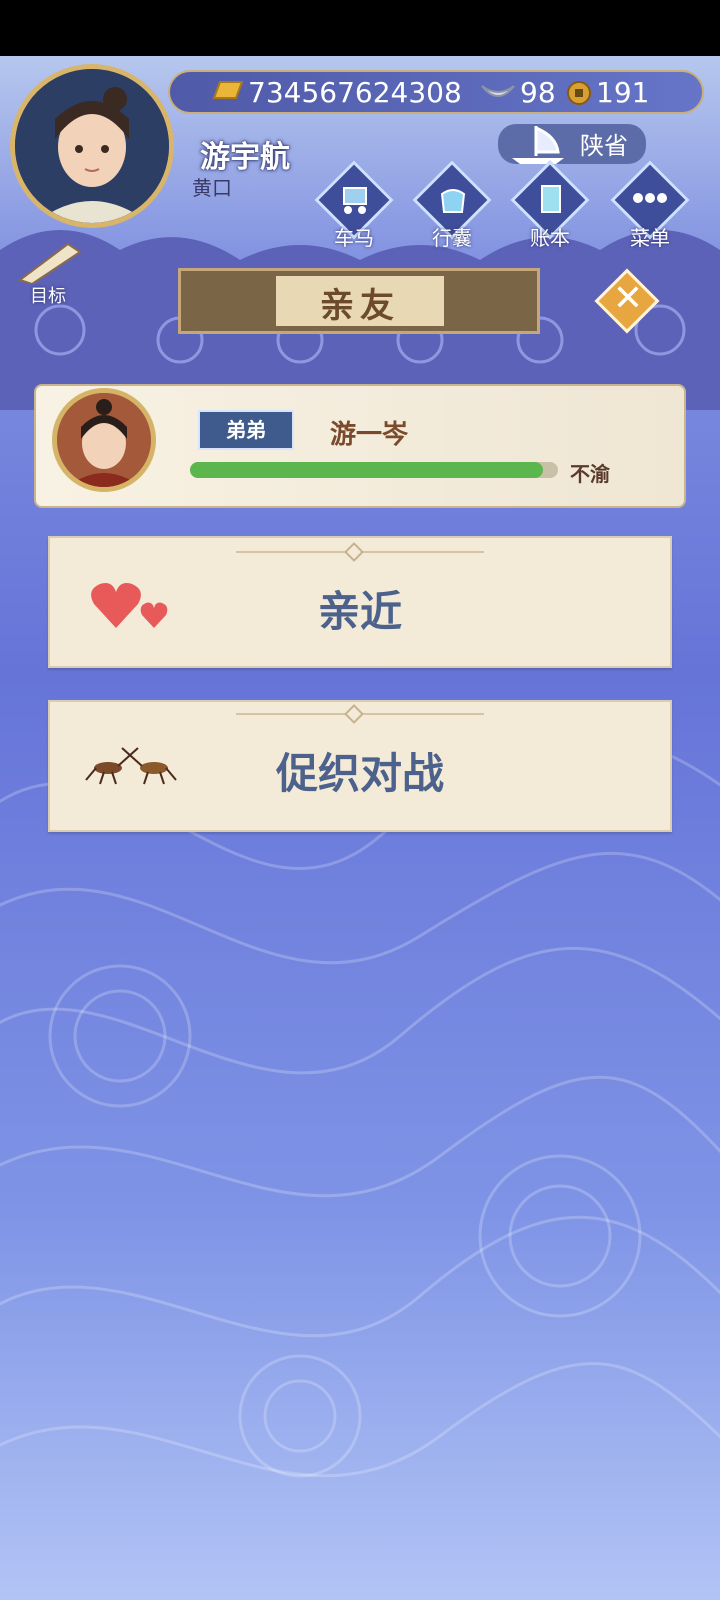 This screenshot has width=720, height=1600. What do you see at coordinates (623, 92) in the screenshot?
I see `coin-amount: 191` at bounding box center [623, 92].